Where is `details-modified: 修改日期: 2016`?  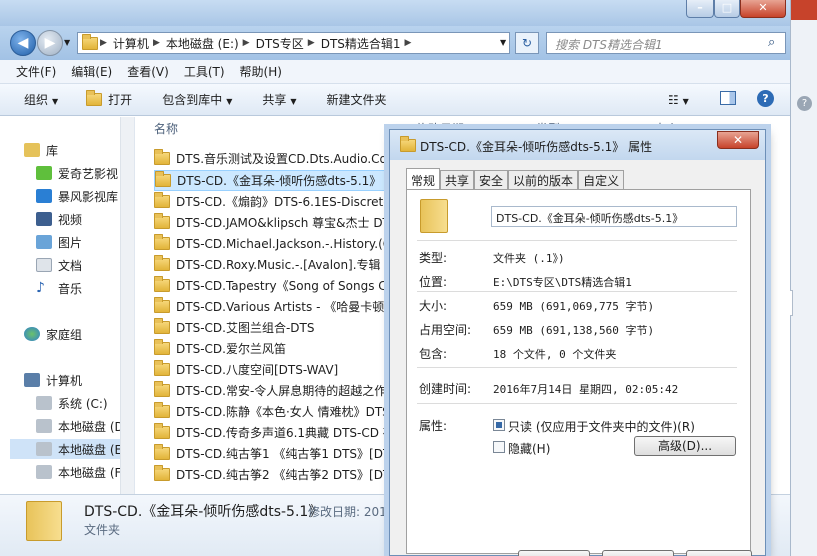 details-modified: 修改日期: 2016 is located at coordinates (351, 512).